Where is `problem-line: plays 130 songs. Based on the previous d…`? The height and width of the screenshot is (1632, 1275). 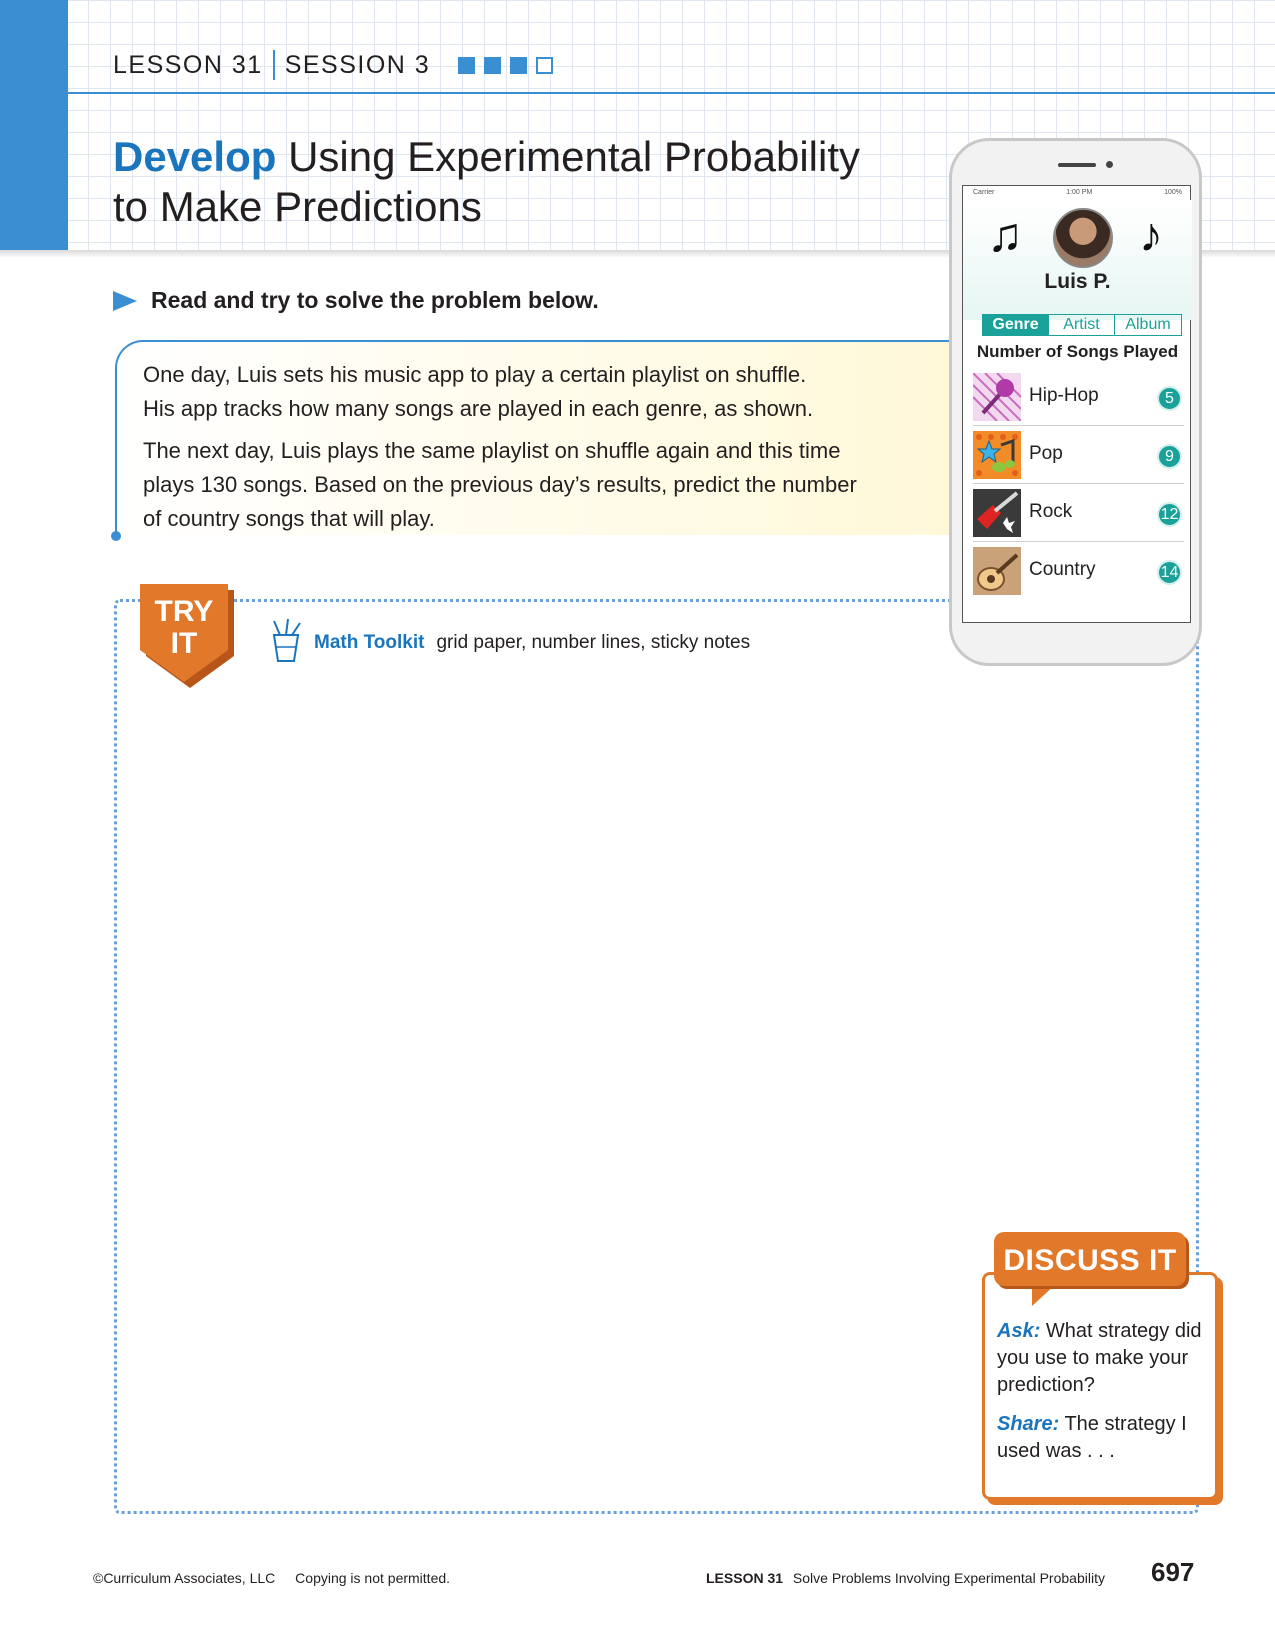 problem-line: plays 130 songs. Based on the previous d… is located at coordinates (500, 484).